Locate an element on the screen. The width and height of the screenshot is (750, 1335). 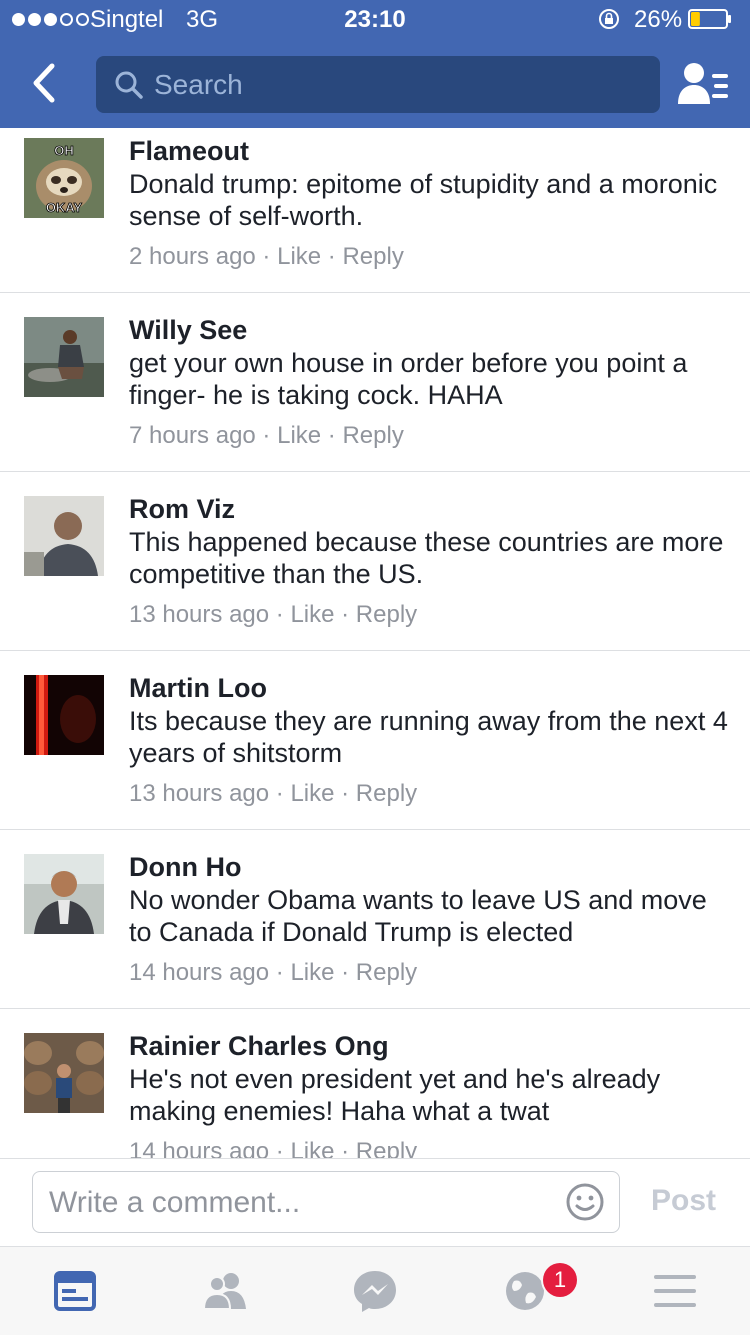
messenger-icon is located at coordinates (375, 1291).